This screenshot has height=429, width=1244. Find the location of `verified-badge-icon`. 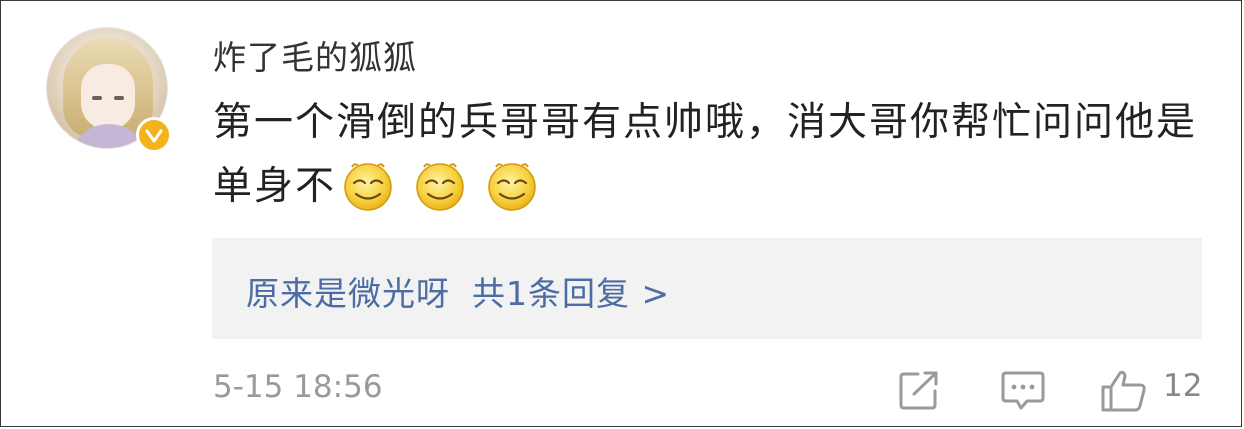

verified-badge-icon is located at coordinates (154, 135).